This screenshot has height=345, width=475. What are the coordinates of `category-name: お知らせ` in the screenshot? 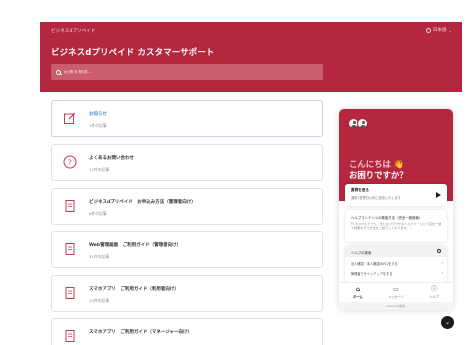 It's located at (98, 114).